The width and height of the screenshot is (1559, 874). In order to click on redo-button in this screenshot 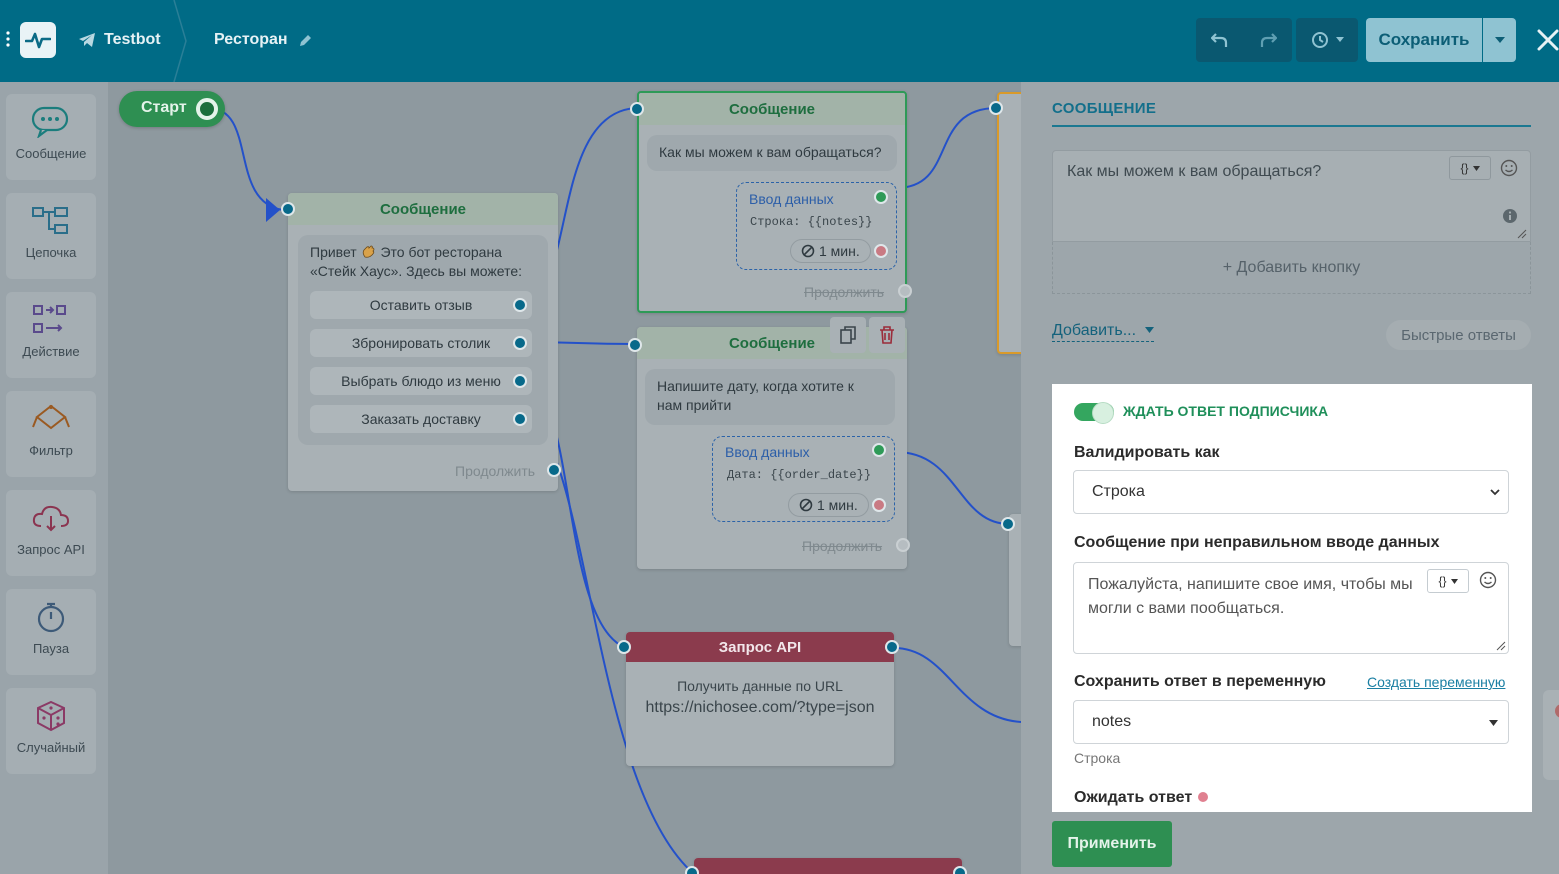, I will do `click(1268, 40)`.